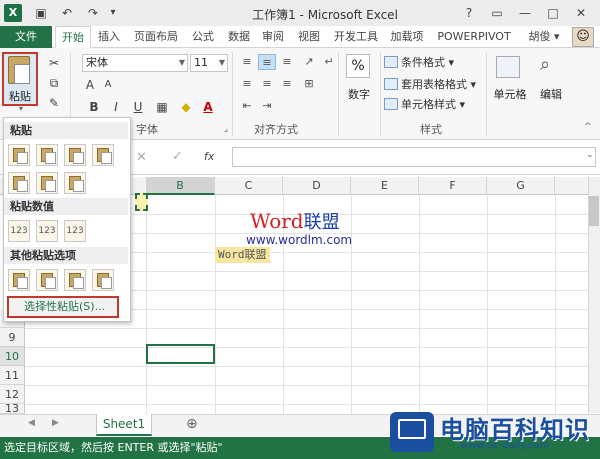 The image size is (600, 459). Describe the element at coordinates (75, 280) in the screenshot. I see `paste-picture-icon` at that location.